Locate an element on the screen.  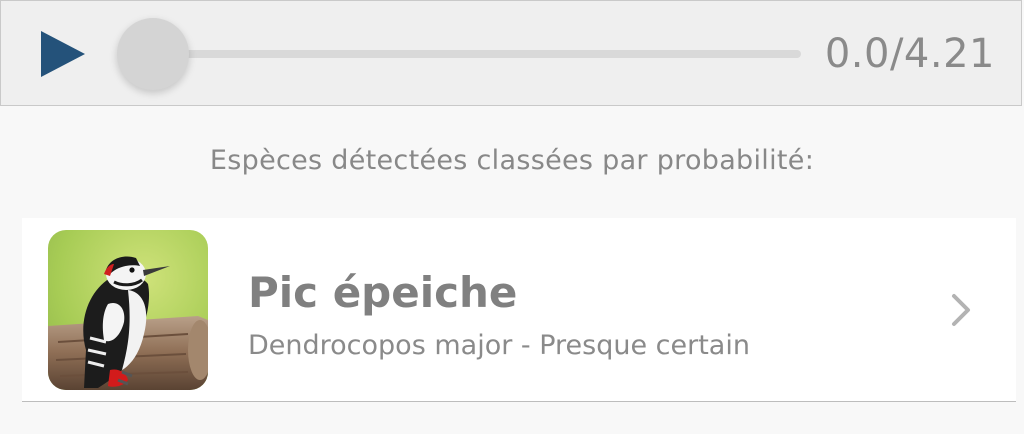
species-scientific-and-confidence: Dendrocopos major - Presque certain is located at coordinates (499, 345).